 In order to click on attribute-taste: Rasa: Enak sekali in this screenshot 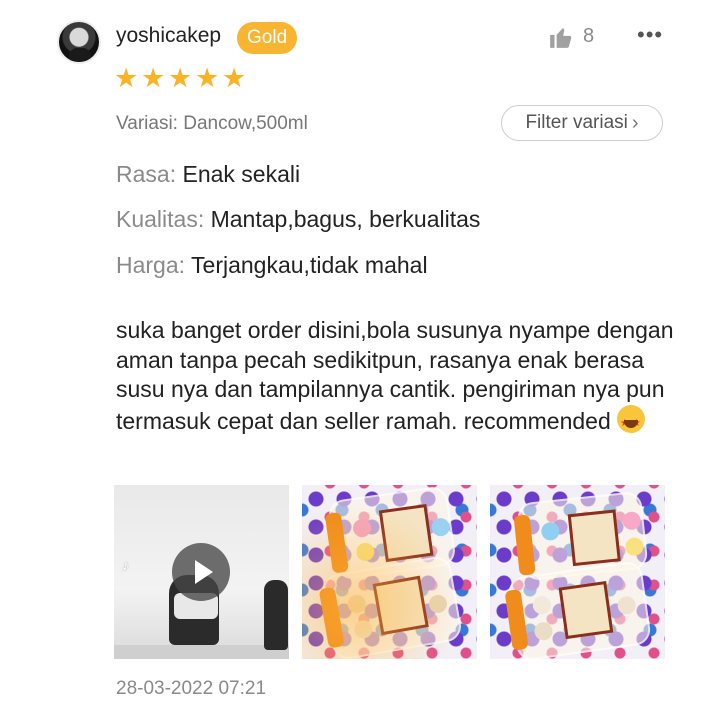, I will do `click(208, 174)`.